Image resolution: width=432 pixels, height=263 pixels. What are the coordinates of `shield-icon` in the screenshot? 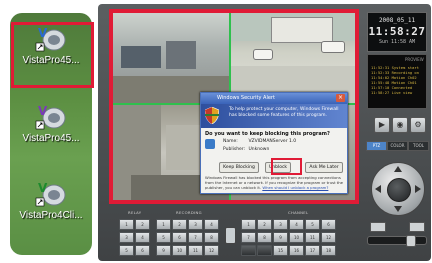 It's located at (212, 115).